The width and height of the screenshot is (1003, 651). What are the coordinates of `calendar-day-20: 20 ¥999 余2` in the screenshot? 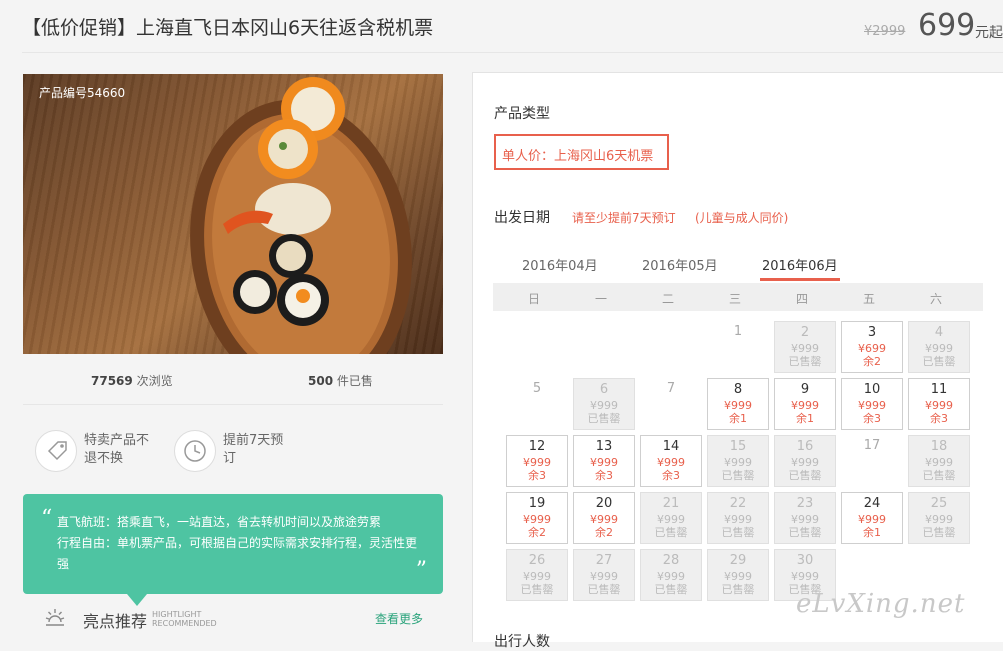 It's located at (604, 518).